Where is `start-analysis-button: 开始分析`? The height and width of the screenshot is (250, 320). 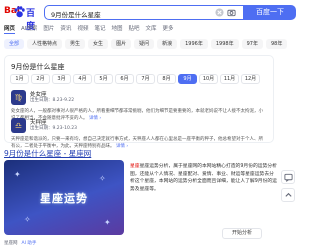
start-analysis-button: 开始分析 is located at coordinates (242, 233).